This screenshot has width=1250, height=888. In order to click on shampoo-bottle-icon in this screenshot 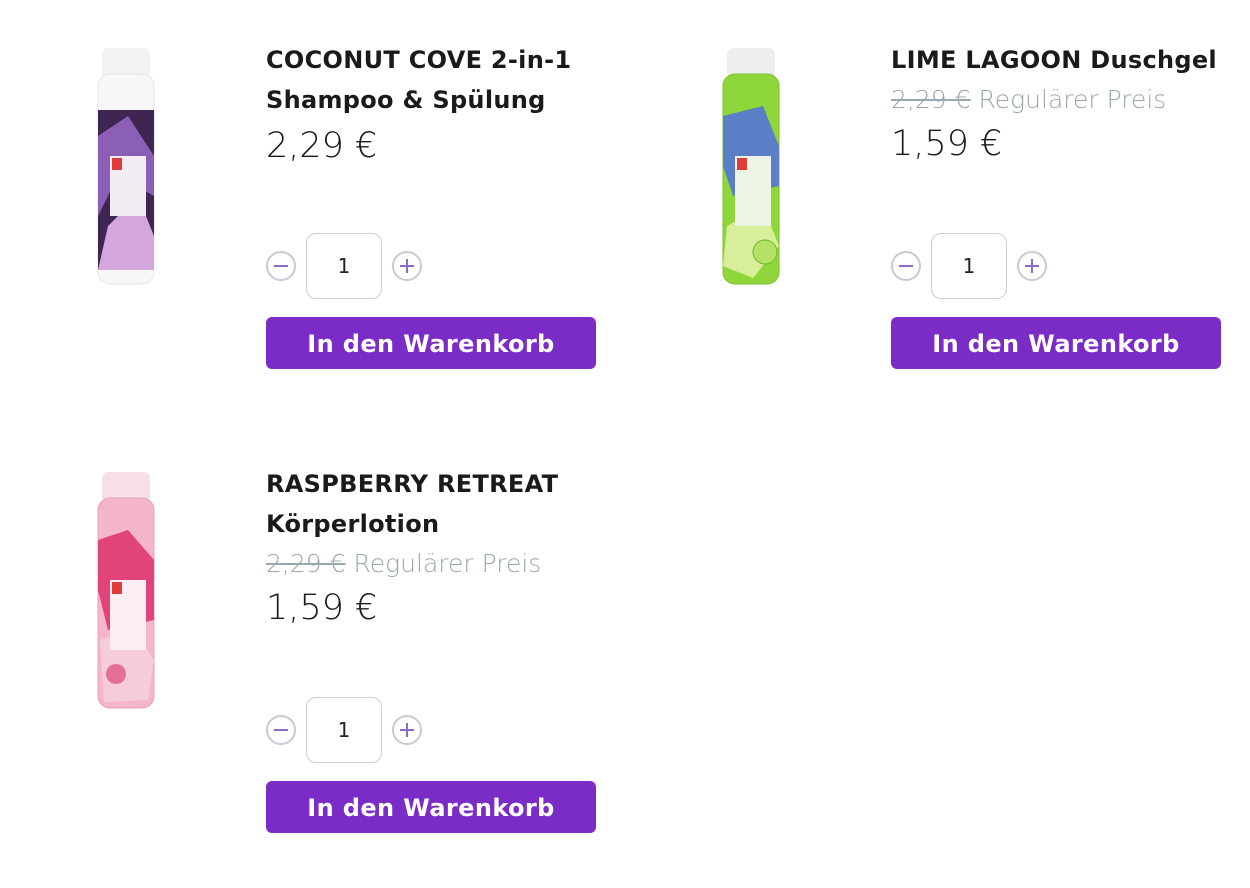, I will do `click(126, 166)`.